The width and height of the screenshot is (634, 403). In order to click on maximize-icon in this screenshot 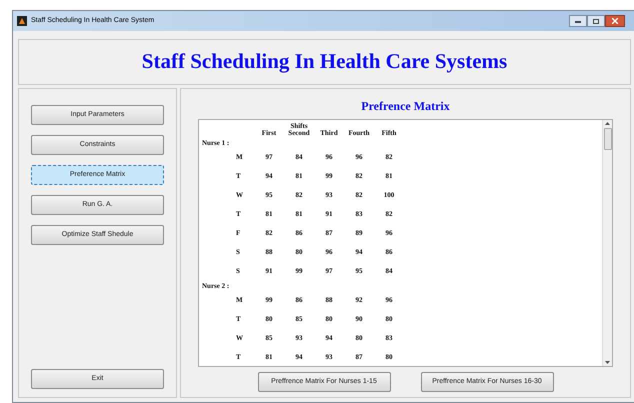, I will do `click(596, 21)`.